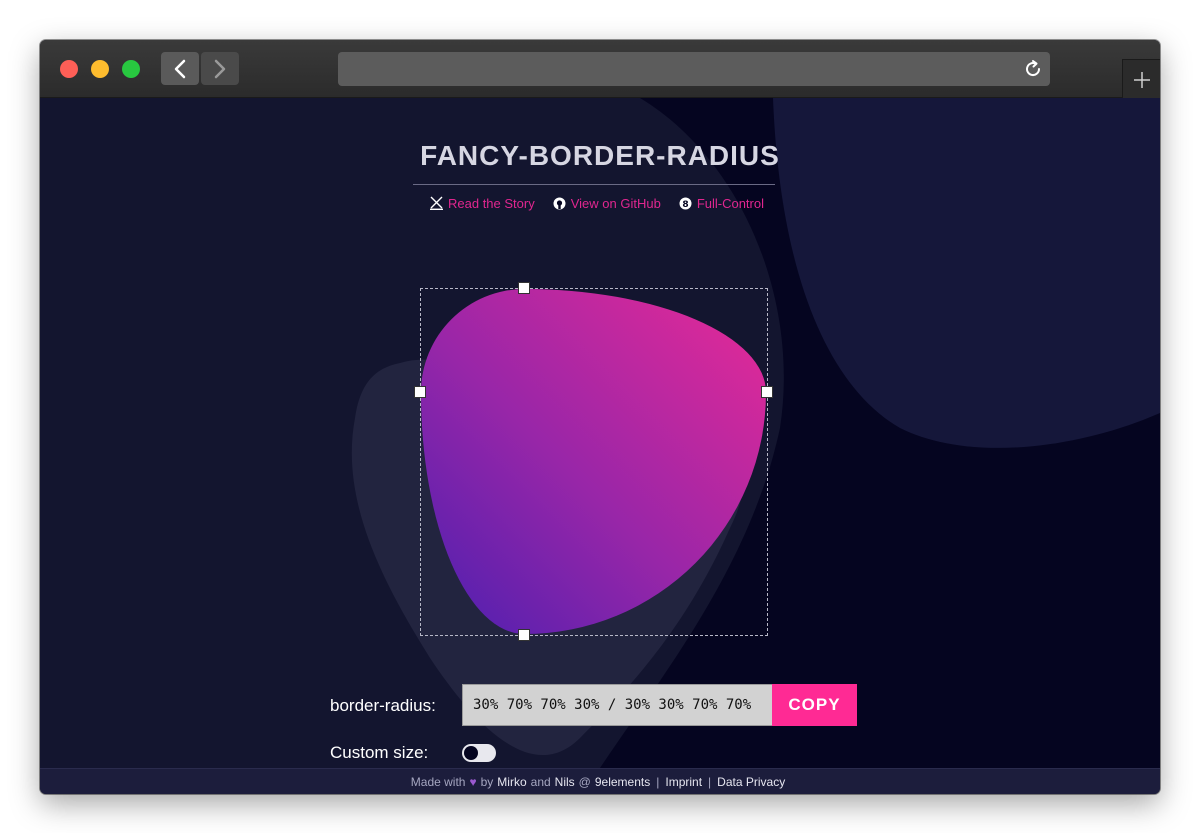 The height and width of the screenshot is (833, 1200). Describe the element at coordinates (524, 288) in the screenshot. I see `top-handle` at that location.